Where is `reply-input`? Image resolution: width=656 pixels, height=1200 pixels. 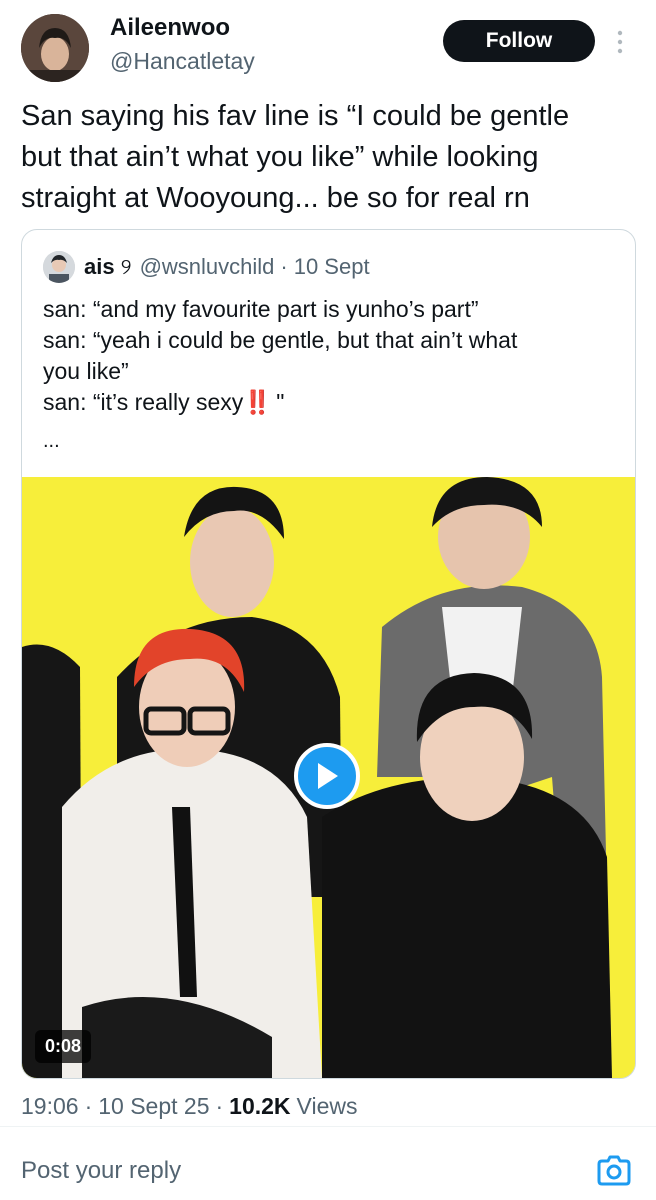 reply-input is located at coordinates (301, 1171).